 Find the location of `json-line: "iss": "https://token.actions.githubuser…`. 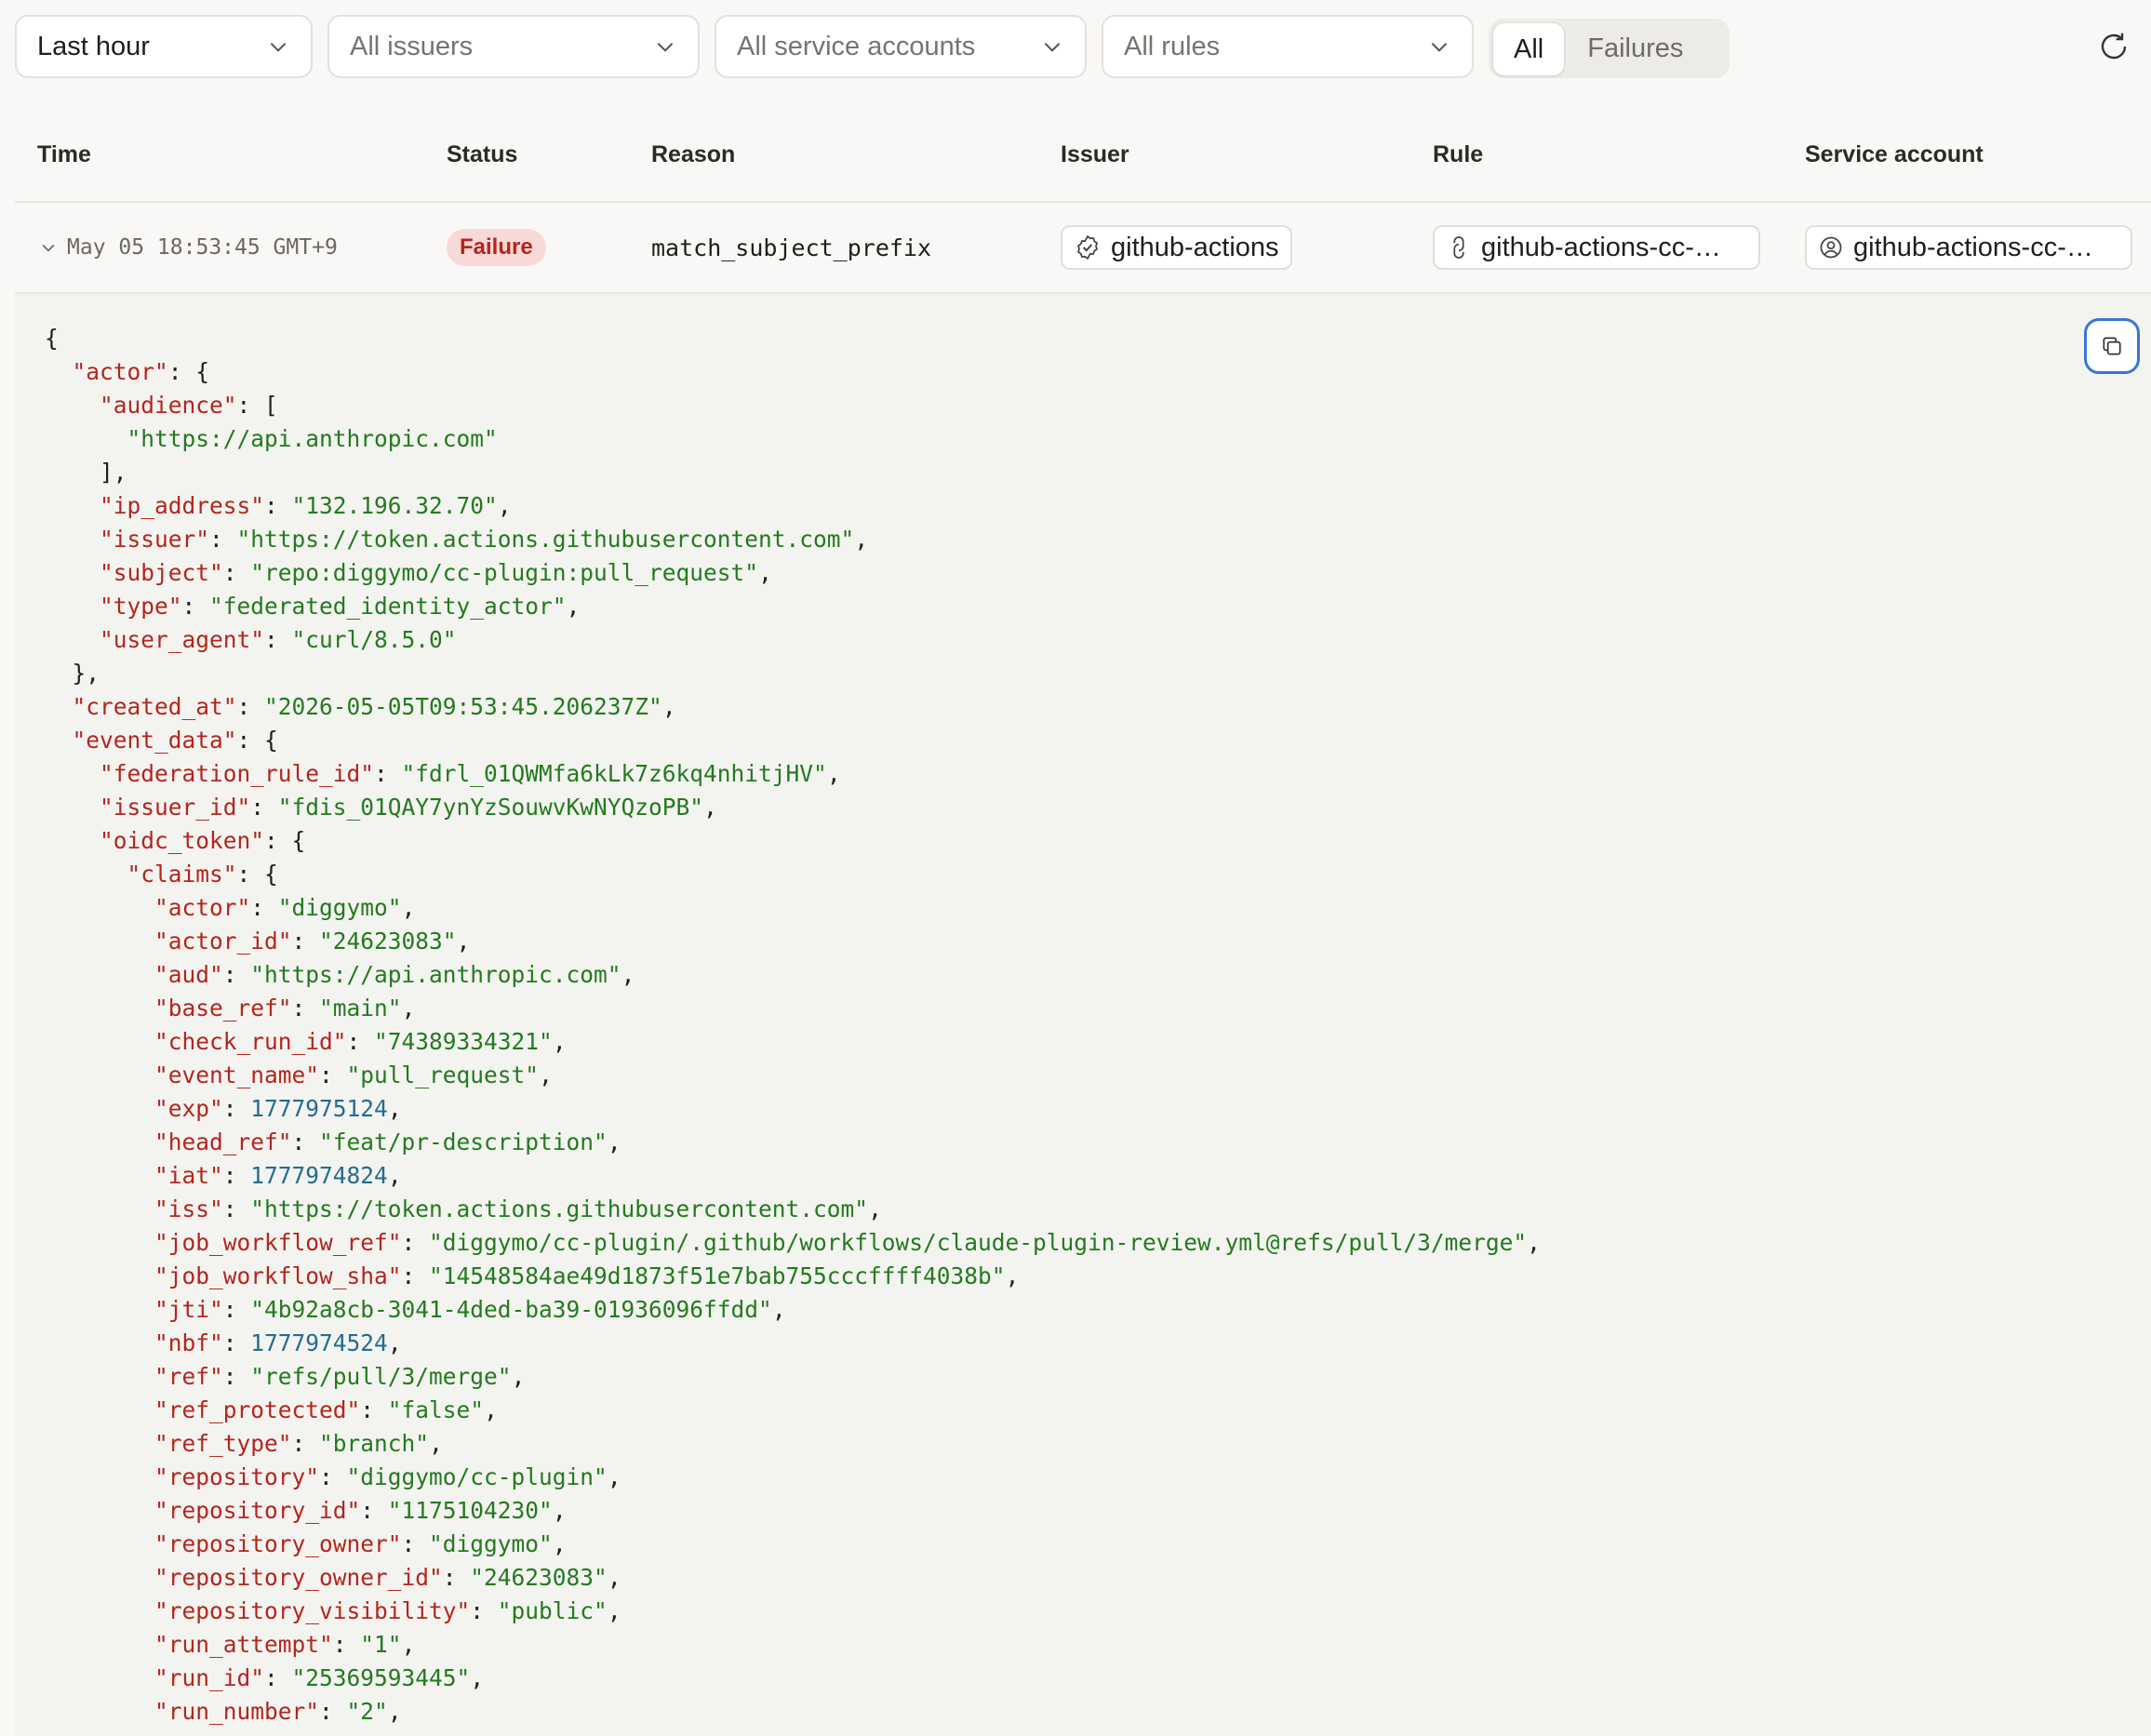

json-line: "iss": "https://token.actions.githubuser… is located at coordinates (793, 1209).